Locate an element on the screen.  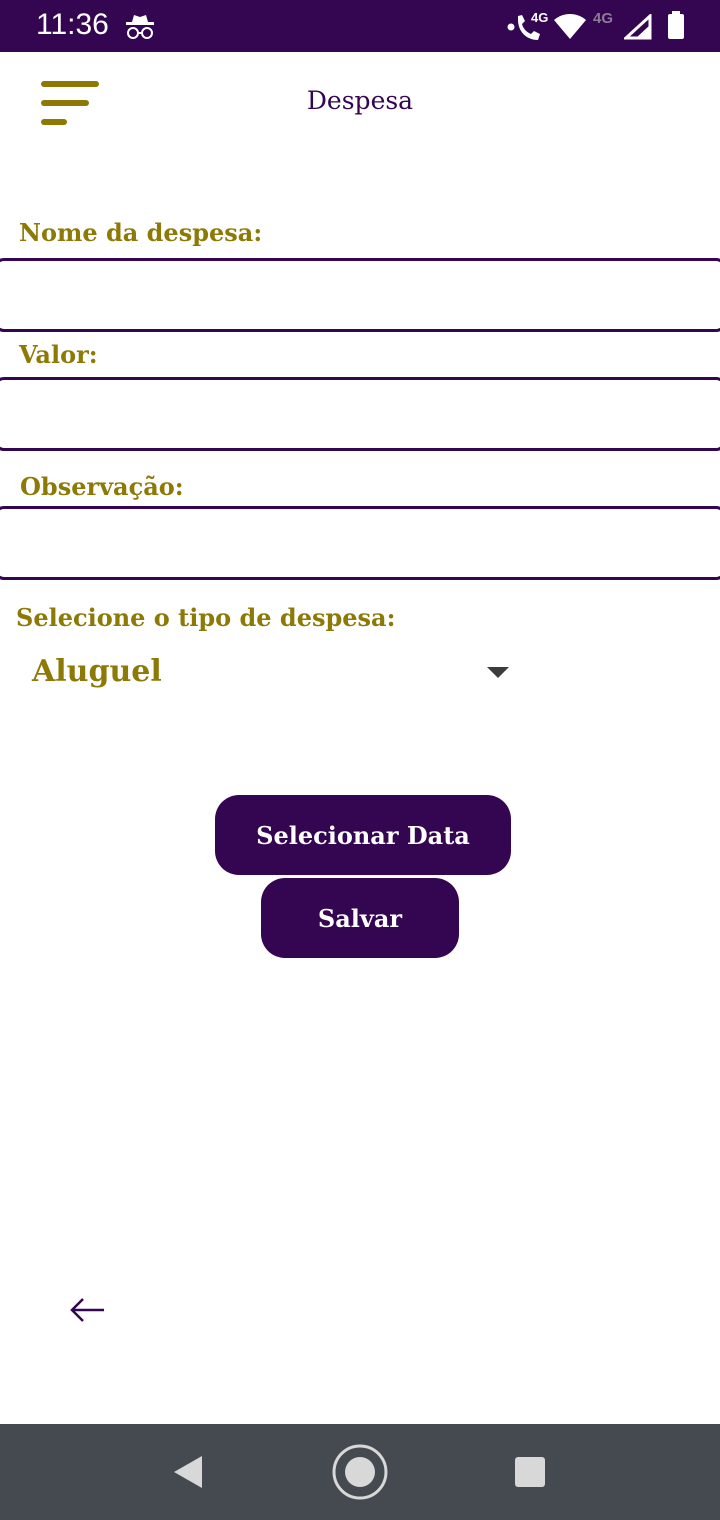
value-input is located at coordinates (360, 414).